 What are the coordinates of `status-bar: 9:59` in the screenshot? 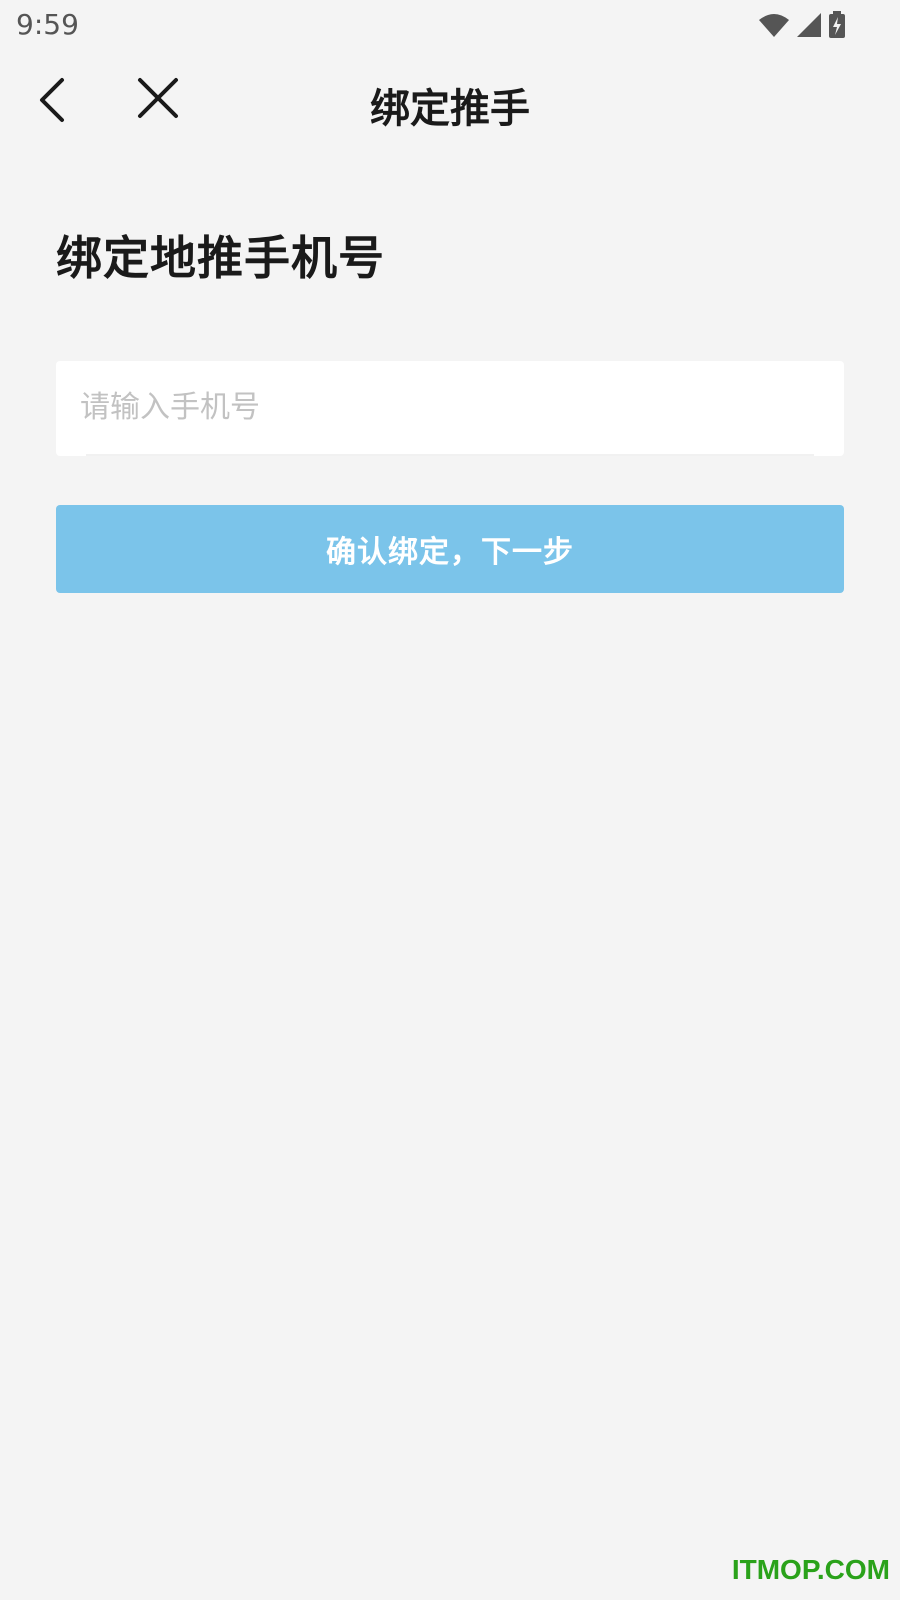 It's located at (450, 25).